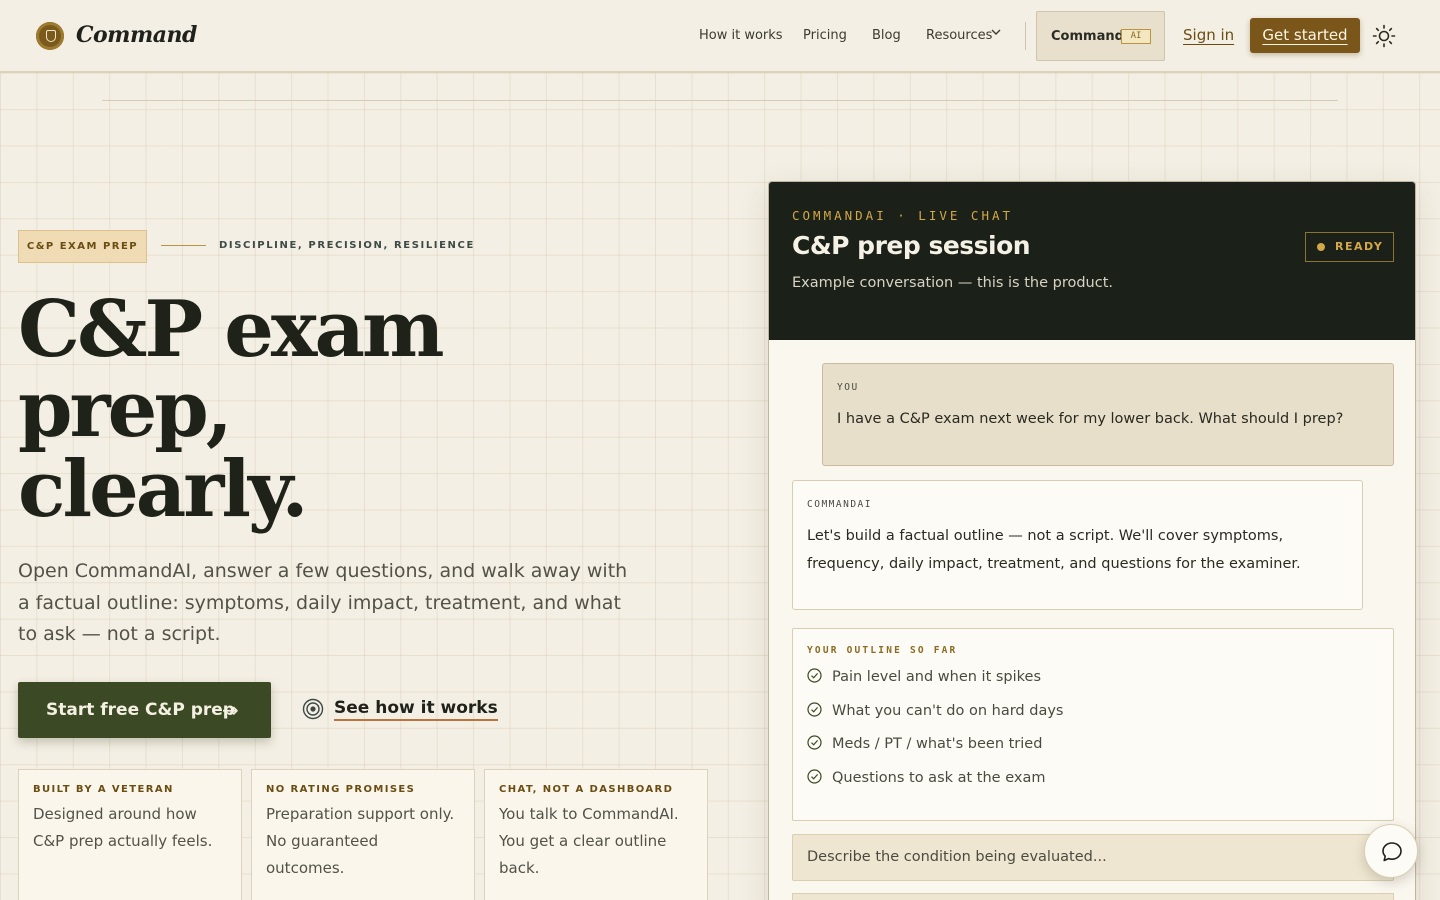 The image size is (1440, 900). What do you see at coordinates (911, 245) in the screenshot?
I see `chat-title: C&P prep session` at bounding box center [911, 245].